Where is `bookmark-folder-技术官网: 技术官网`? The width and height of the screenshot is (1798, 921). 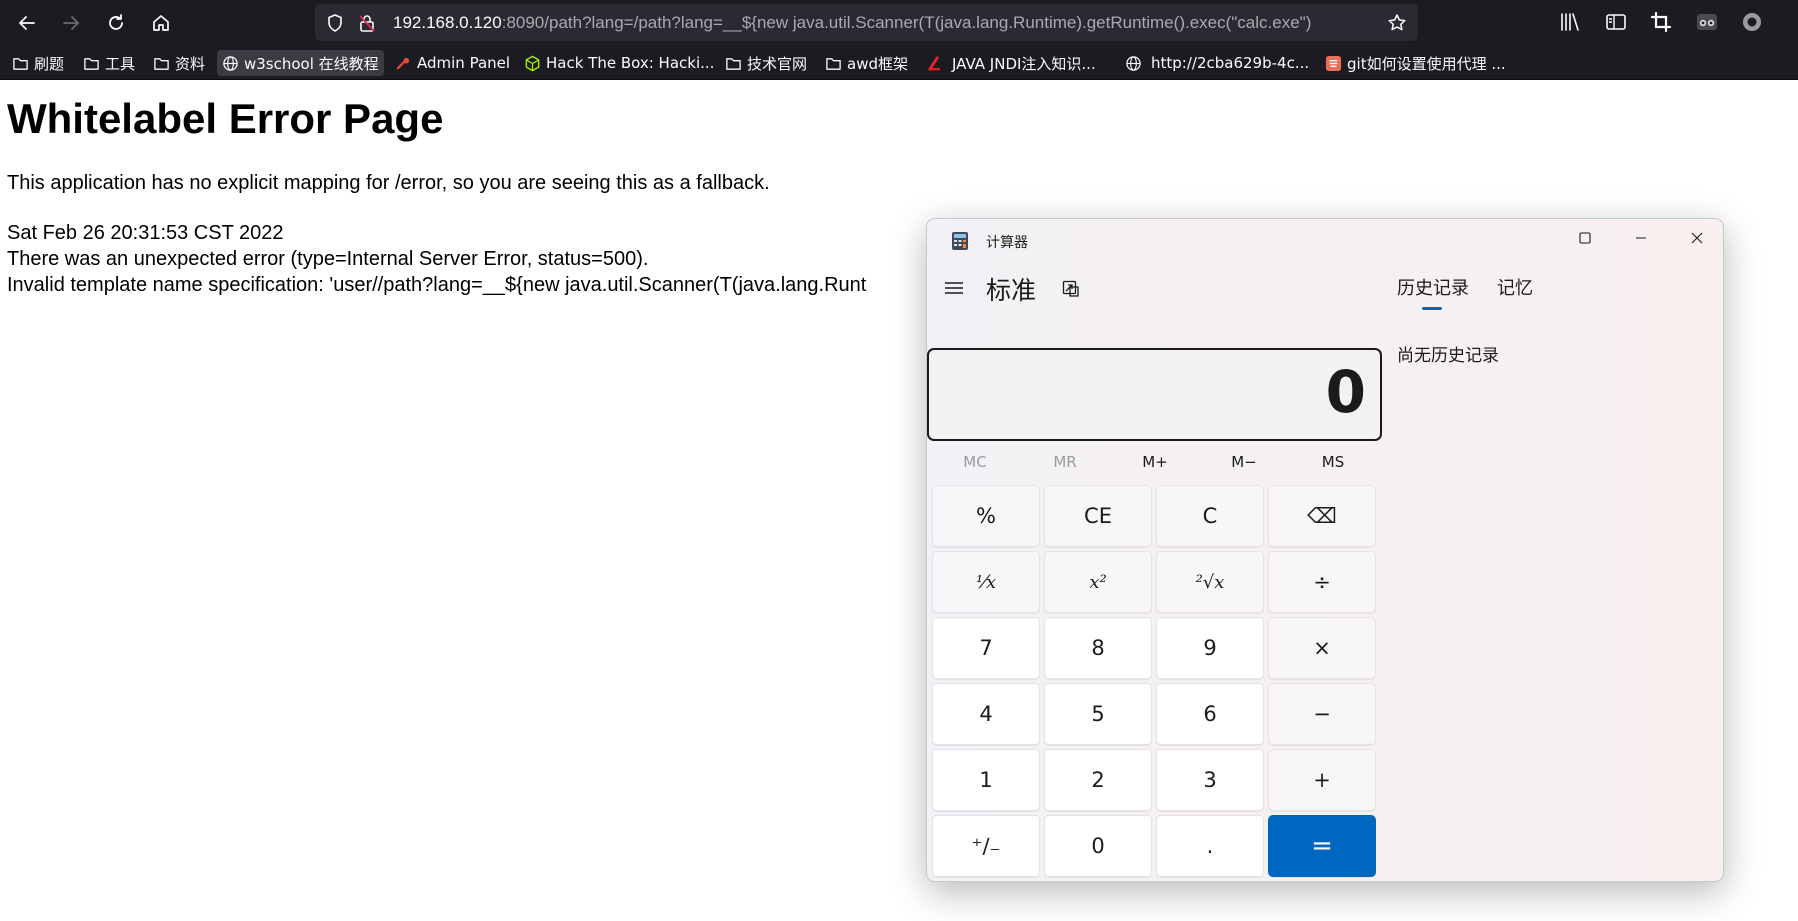
bookmark-folder-技术官网: 技术官网 is located at coordinates (766, 63).